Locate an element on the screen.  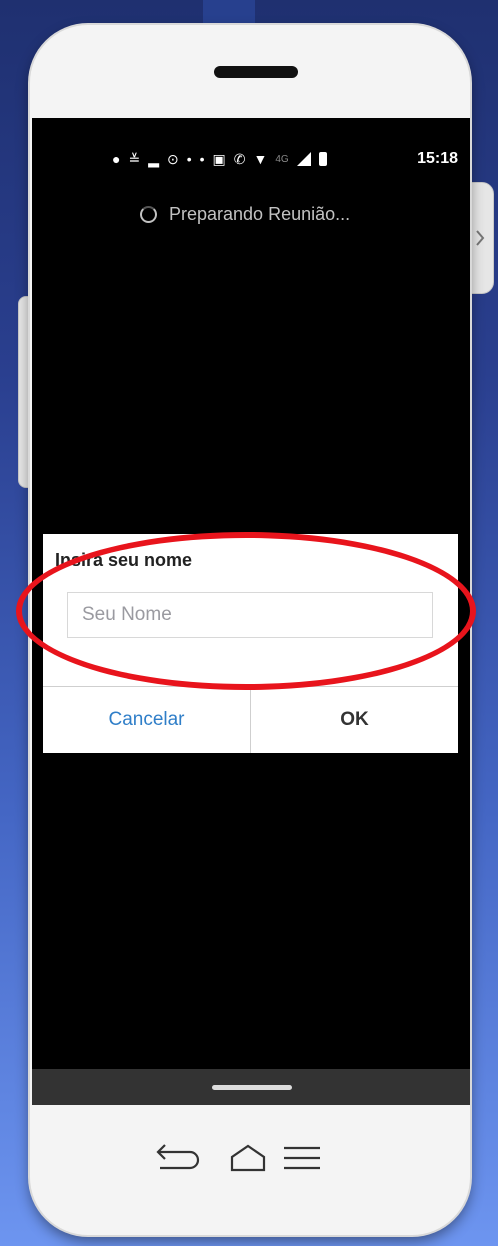
status-bar: ● ≚ ▂ ⊙ • • ▣ ✆ ▼ 4G 15:18 is located at coordinates (251, 159).